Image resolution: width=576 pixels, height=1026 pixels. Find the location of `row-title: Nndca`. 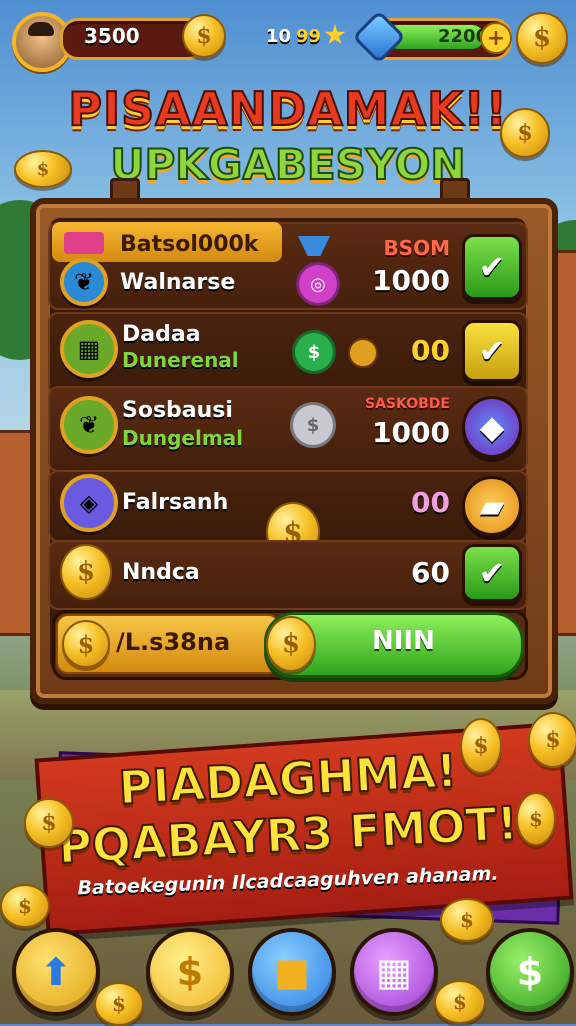

row-title: Nndca is located at coordinates (161, 572).